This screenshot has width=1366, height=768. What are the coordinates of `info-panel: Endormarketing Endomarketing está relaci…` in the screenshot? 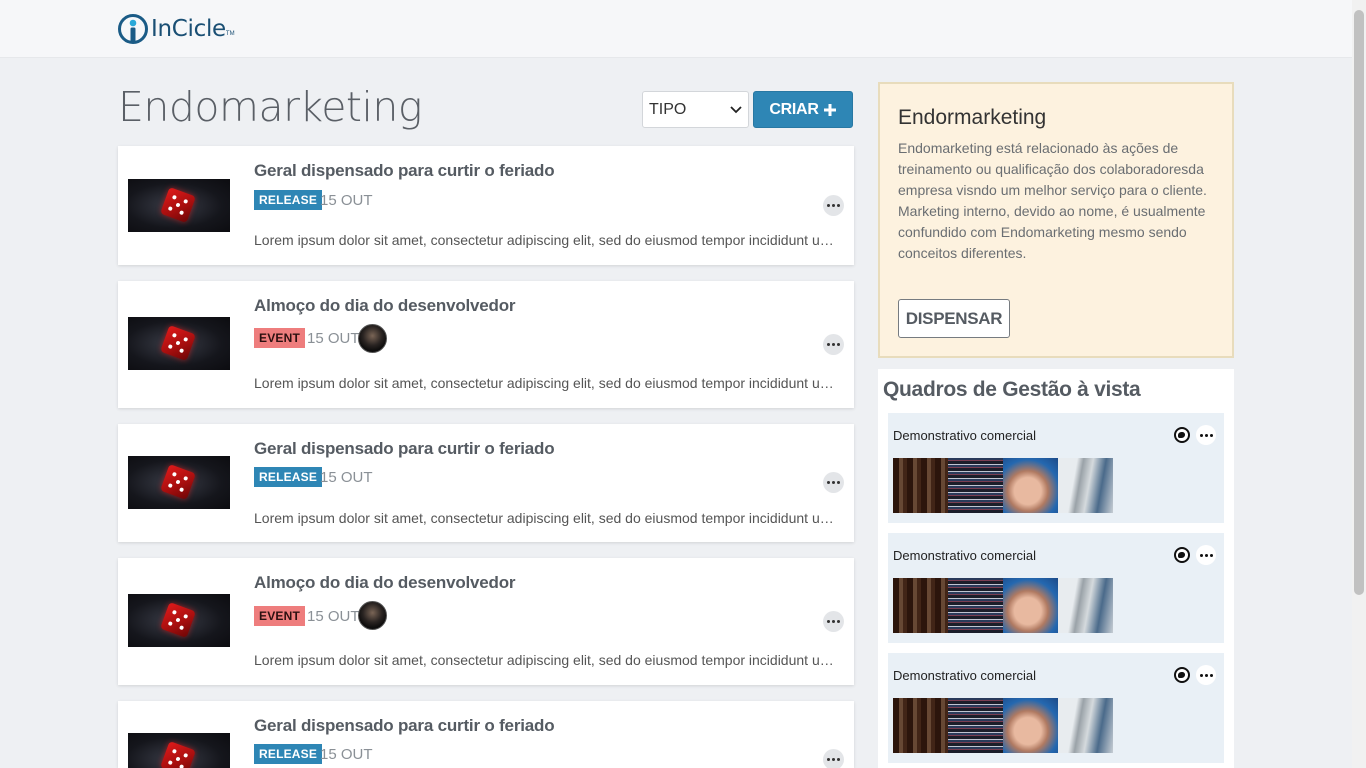 It's located at (1056, 220).